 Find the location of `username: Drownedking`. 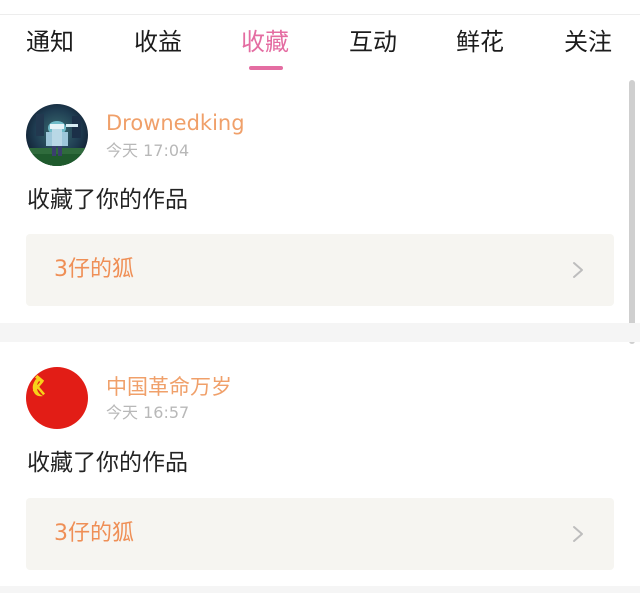

username: Drownedking is located at coordinates (175, 123).